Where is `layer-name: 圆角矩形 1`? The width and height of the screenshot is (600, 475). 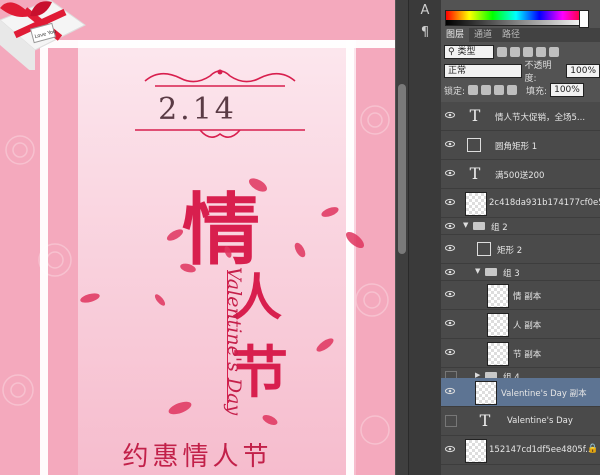
layer-name: 圆角矩形 1 is located at coordinates (516, 147).